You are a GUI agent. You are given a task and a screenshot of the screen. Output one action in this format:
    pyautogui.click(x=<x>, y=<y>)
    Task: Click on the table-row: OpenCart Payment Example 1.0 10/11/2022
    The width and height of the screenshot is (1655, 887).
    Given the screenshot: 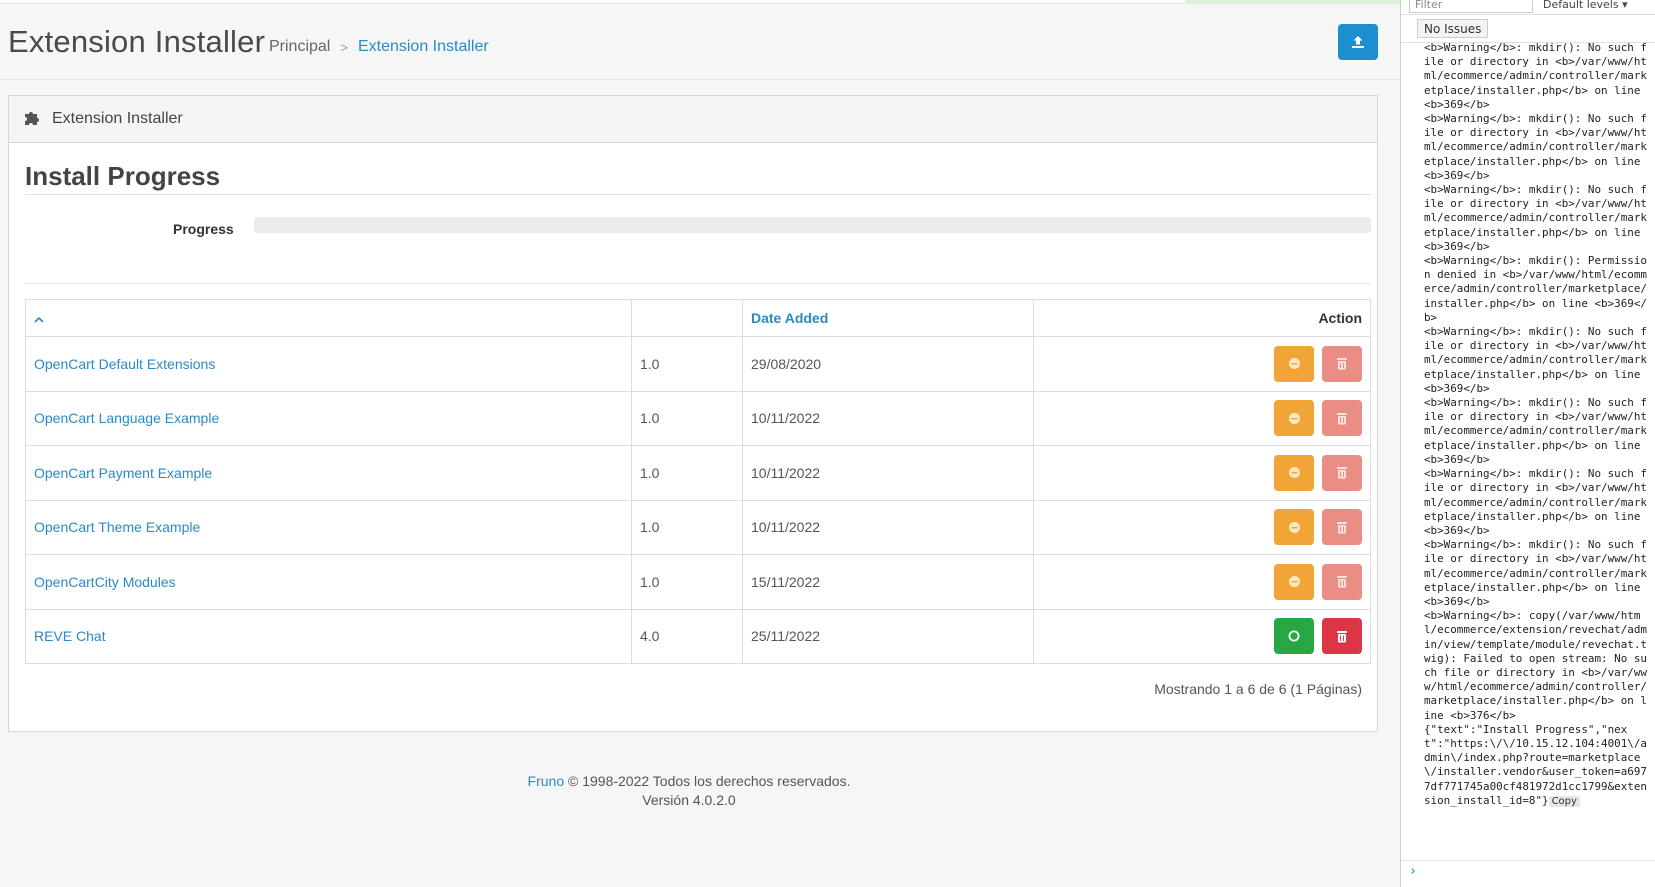 What is the action you would take?
    pyautogui.click(x=698, y=473)
    